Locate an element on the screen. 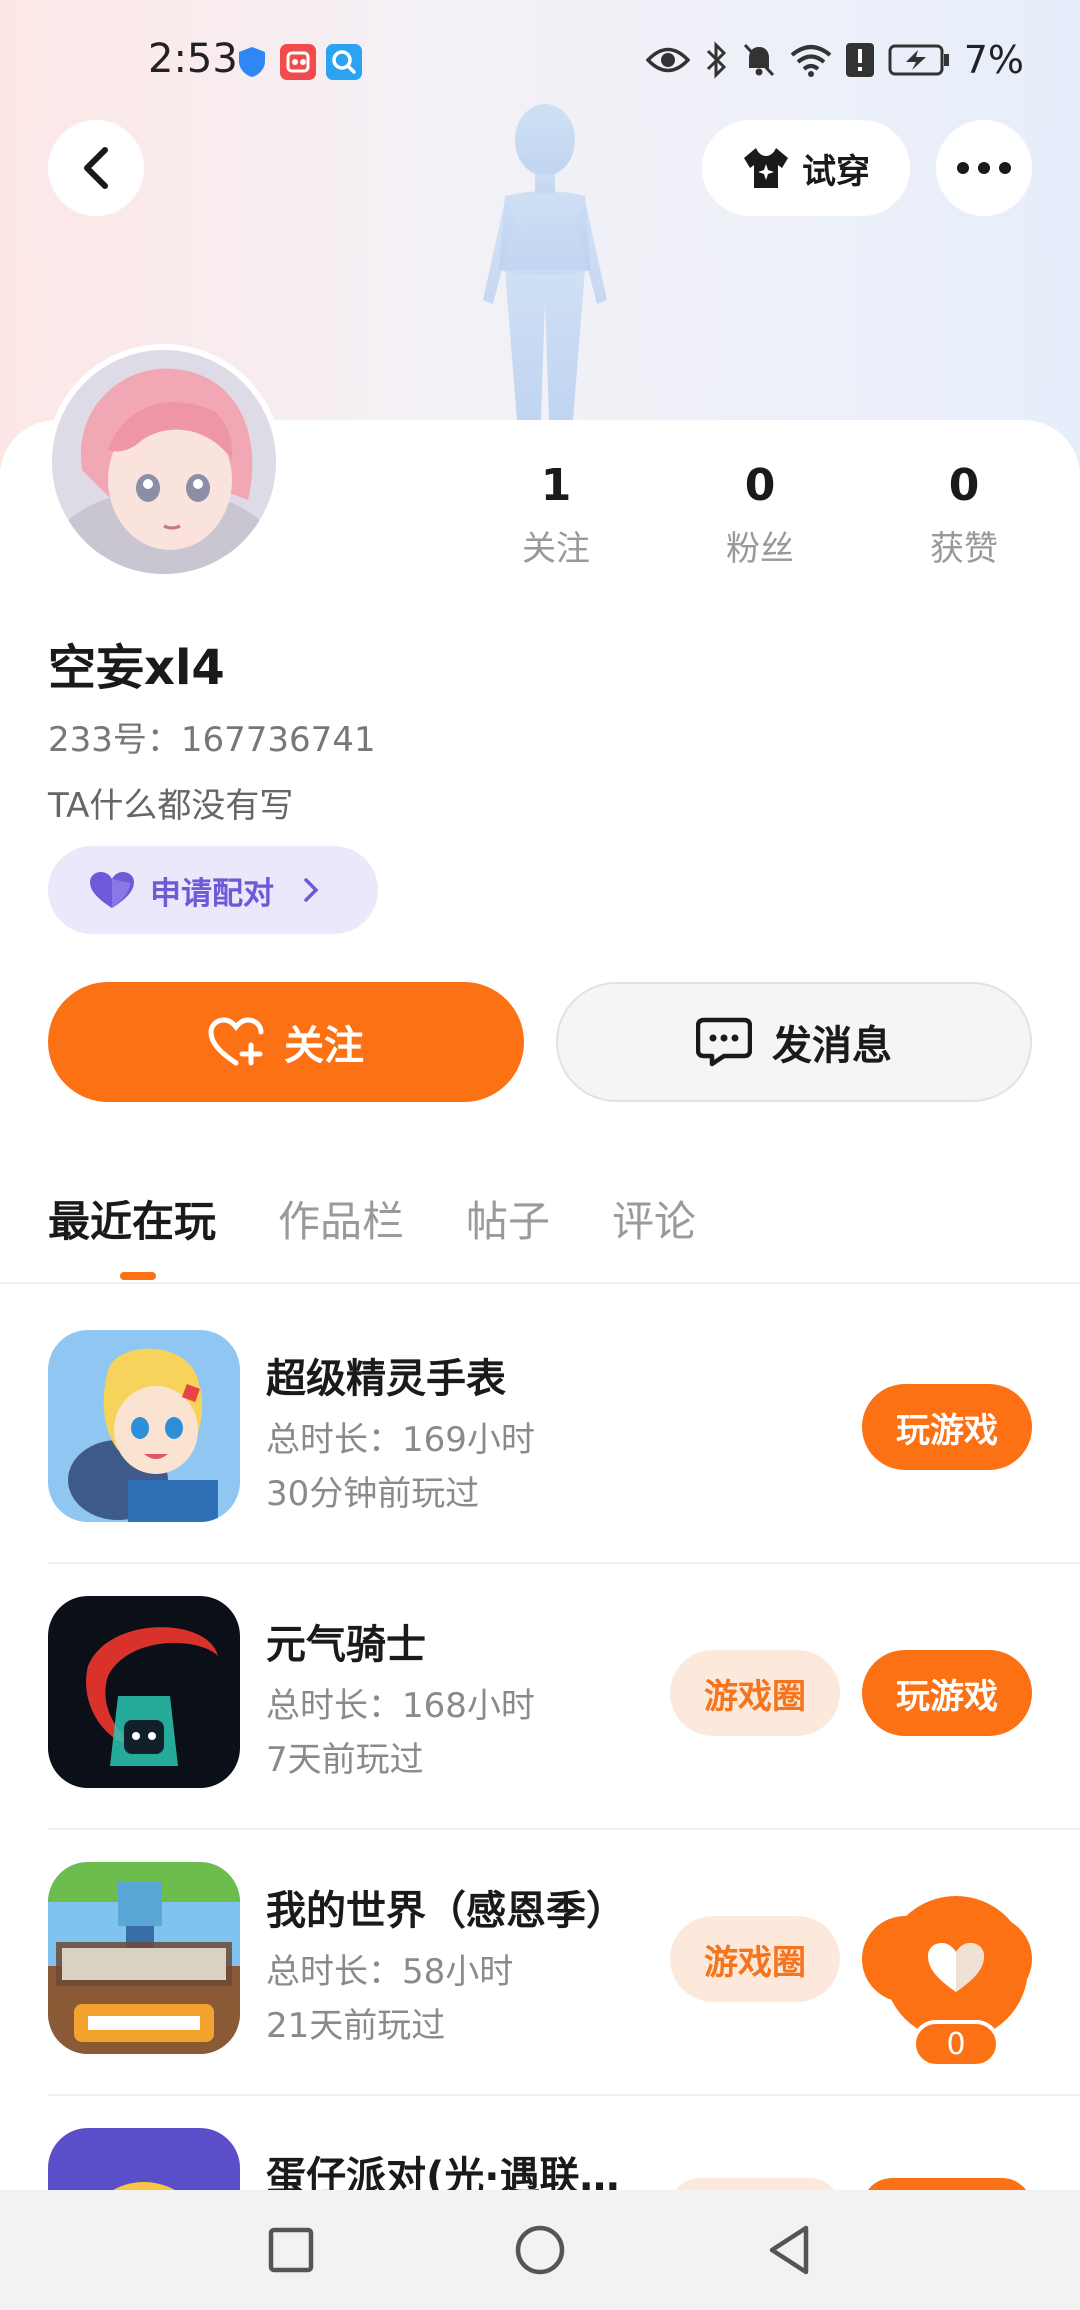 The image size is (1080, 2310). status-bar: 2:53 7% is located at coordinates (540, 63).